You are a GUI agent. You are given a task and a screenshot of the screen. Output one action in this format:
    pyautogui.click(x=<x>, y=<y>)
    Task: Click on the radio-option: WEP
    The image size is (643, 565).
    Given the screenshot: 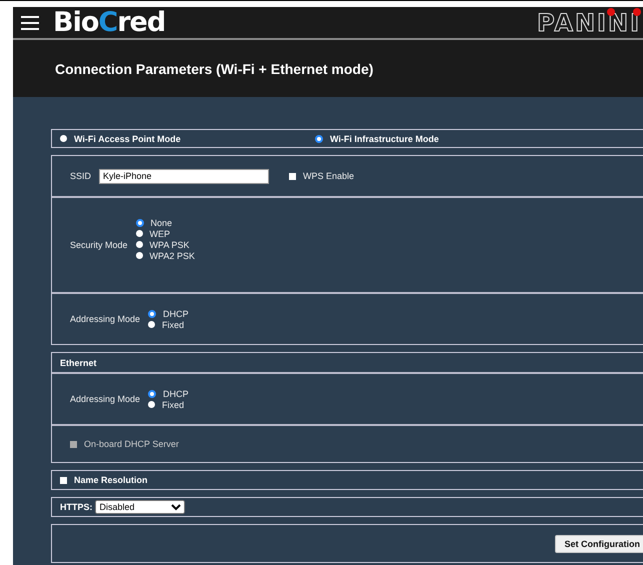 What is the action you would take?
    pyautogui.click(x=165, y=233)
    